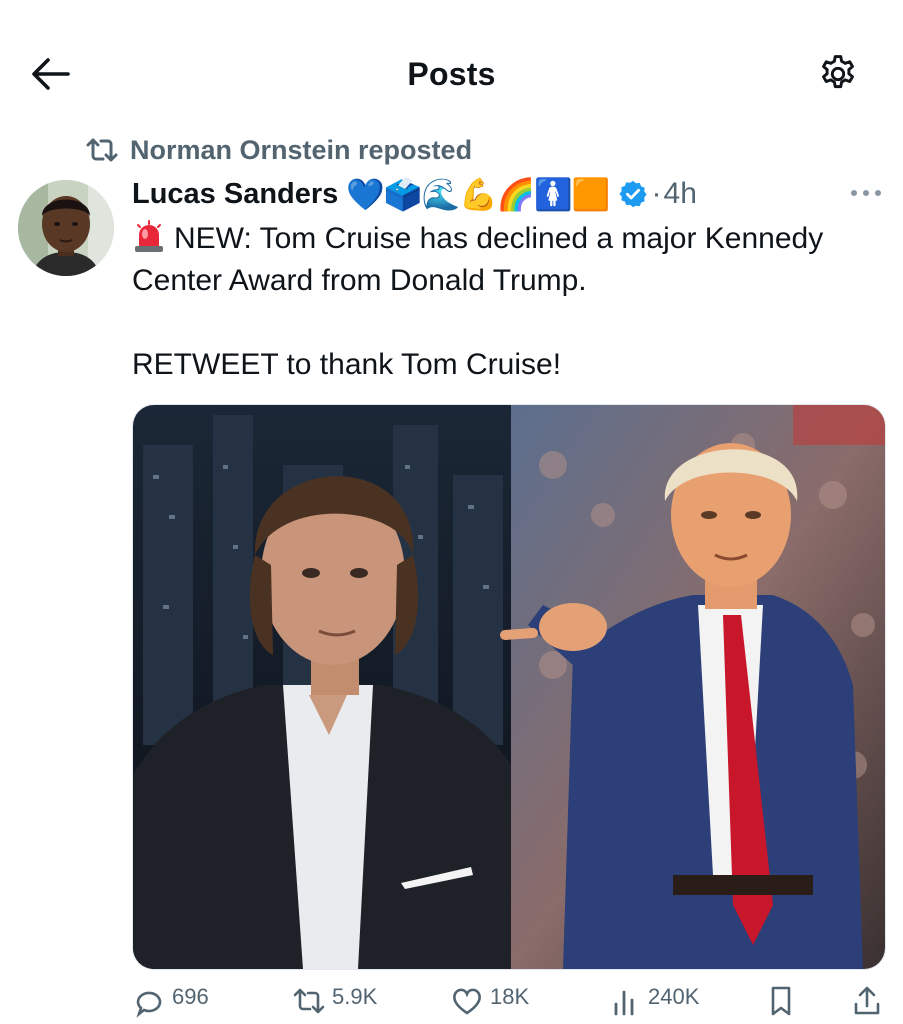 Image resolution: width=903 pixels, height=1024 pixels. I want to click on bookmark-button, so click(784, 1001).